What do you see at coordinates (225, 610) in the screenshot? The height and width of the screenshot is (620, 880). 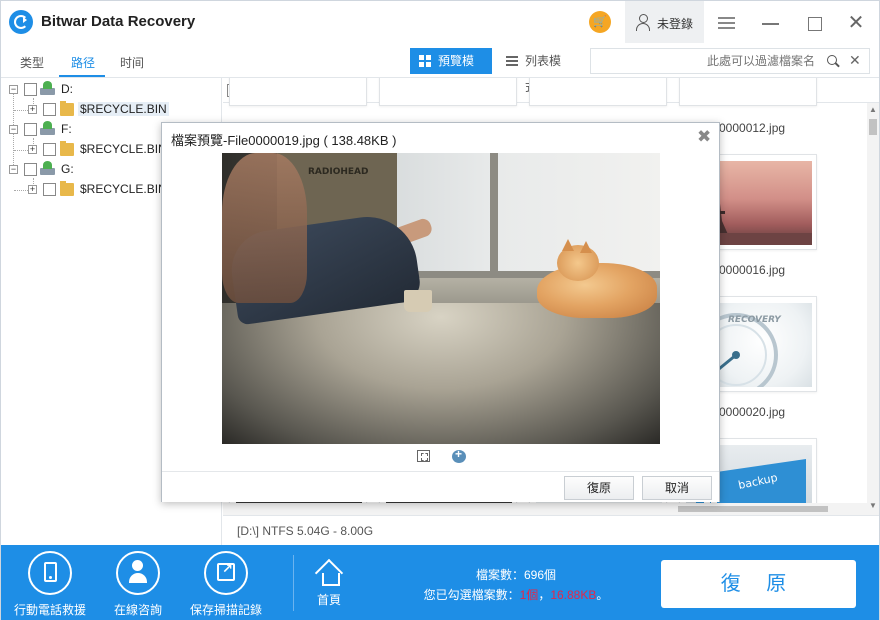 I see `save-scan-record-label: 保存掃描記錄` at bounding box center [225, 610].